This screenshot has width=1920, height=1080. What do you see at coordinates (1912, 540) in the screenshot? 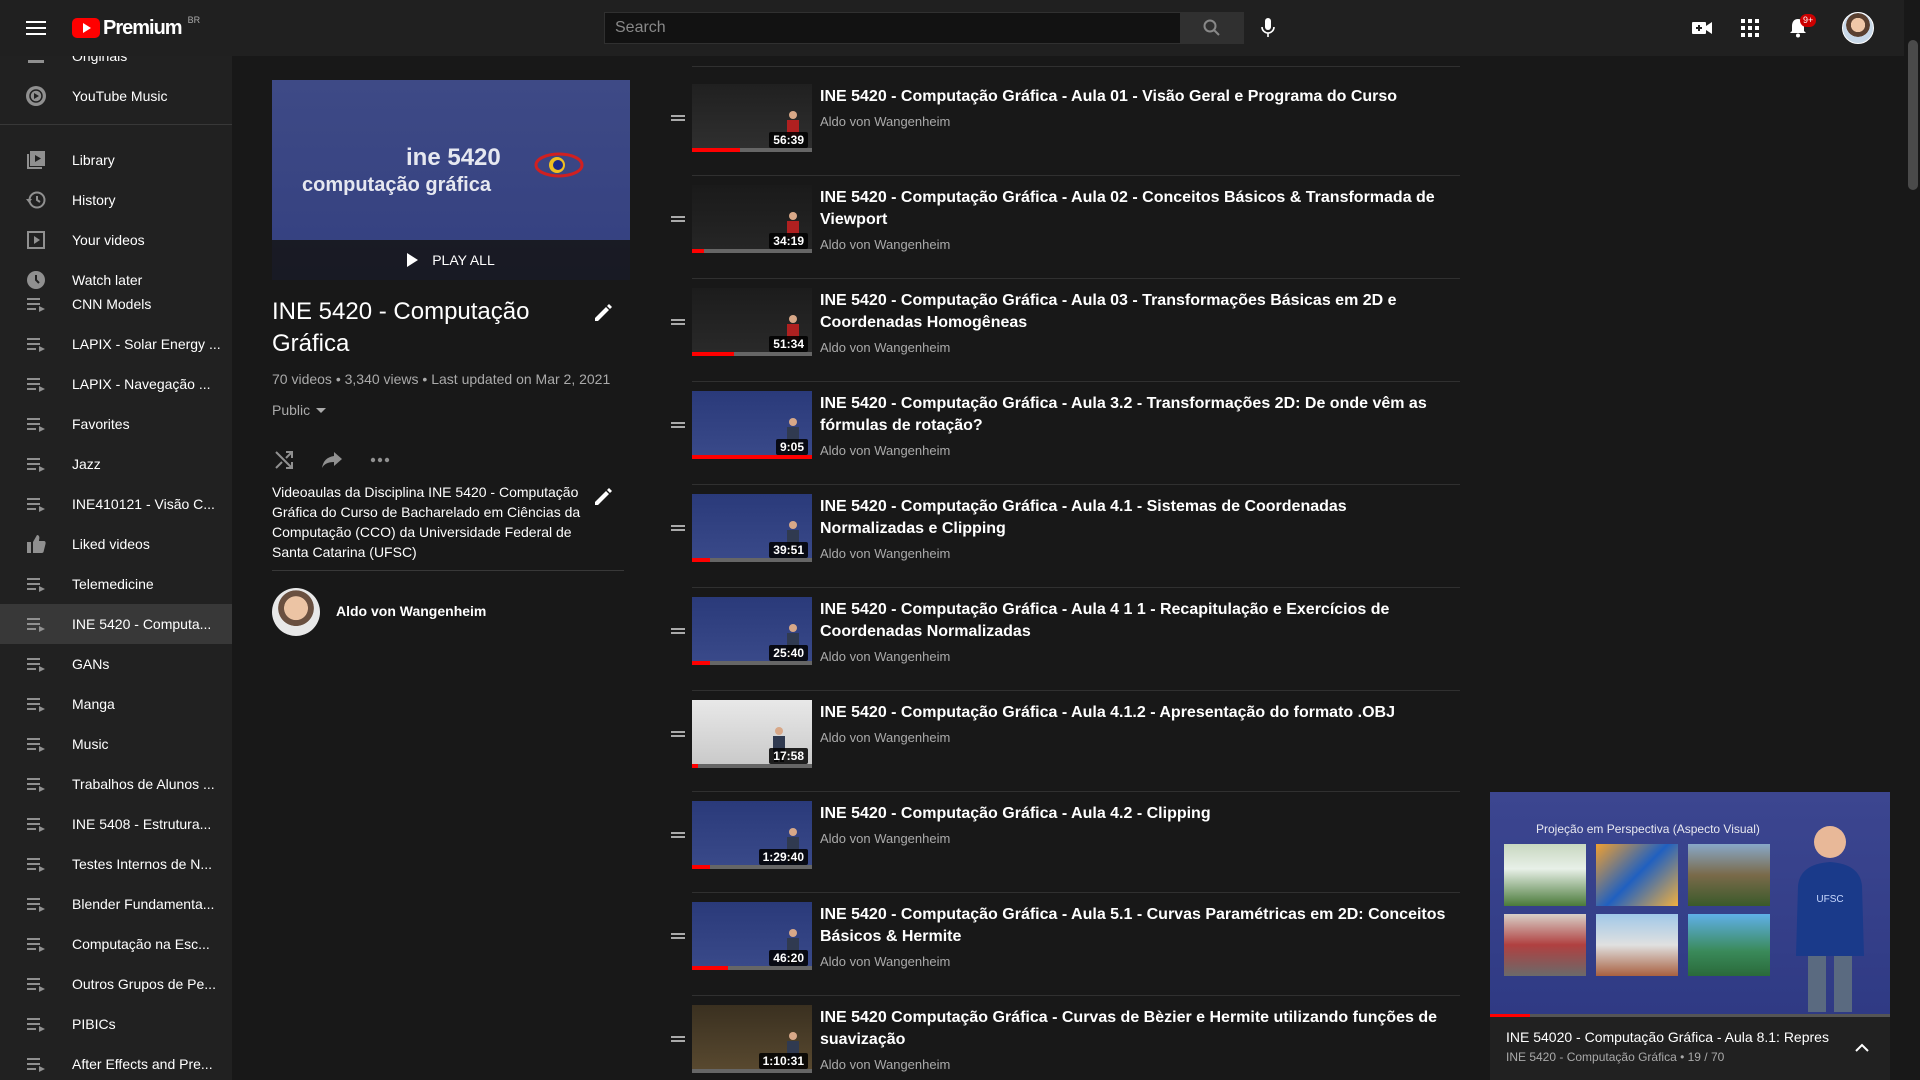
I see `page-scrollbar` at bounding box center [1912, 540].